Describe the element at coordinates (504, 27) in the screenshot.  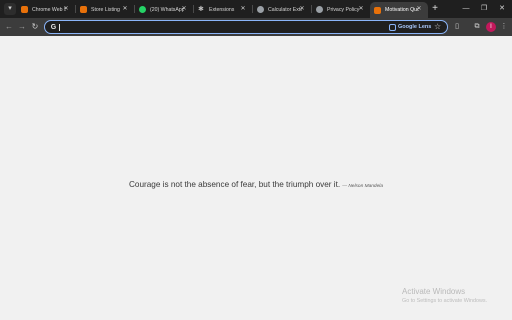
I see `menu-icon: ⋮` at that location.